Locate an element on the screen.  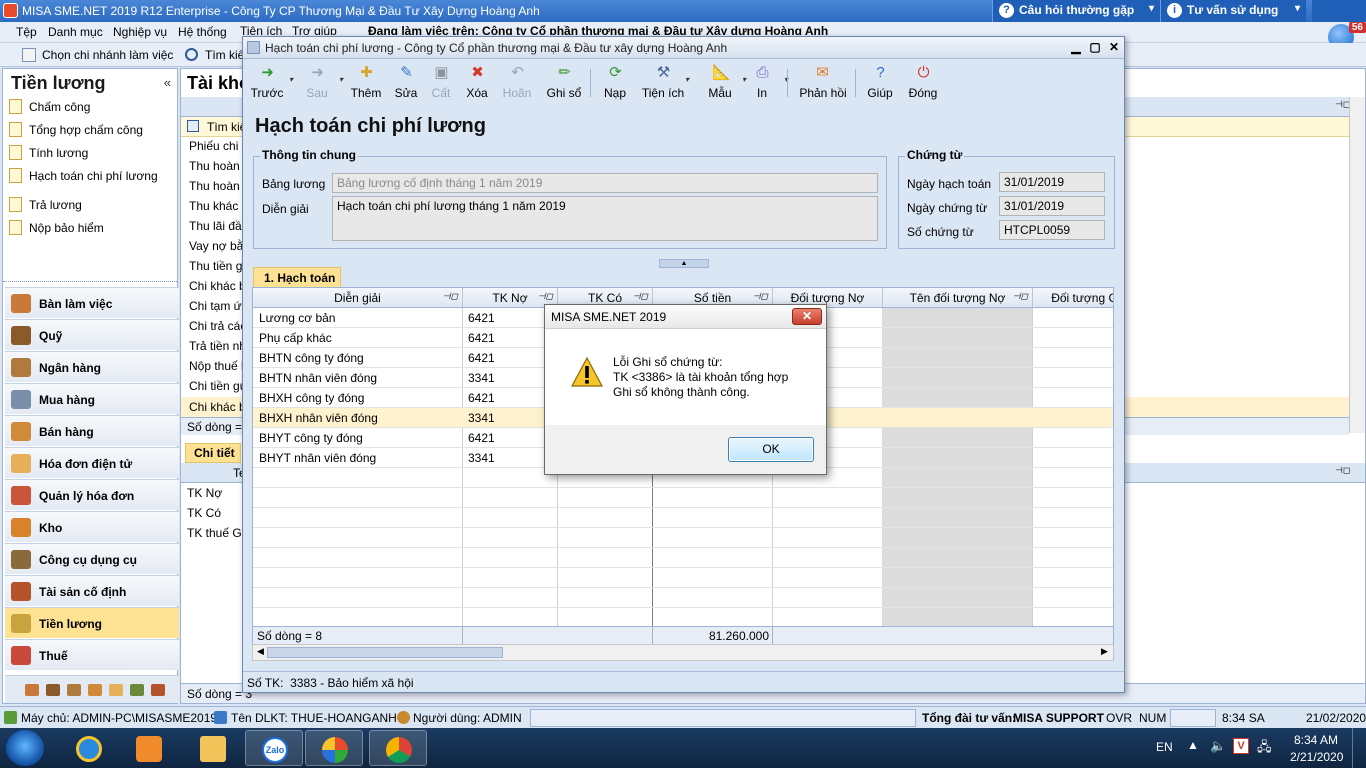
tab-posting: 1. Hạch toán is located at coordinates (297, 277).